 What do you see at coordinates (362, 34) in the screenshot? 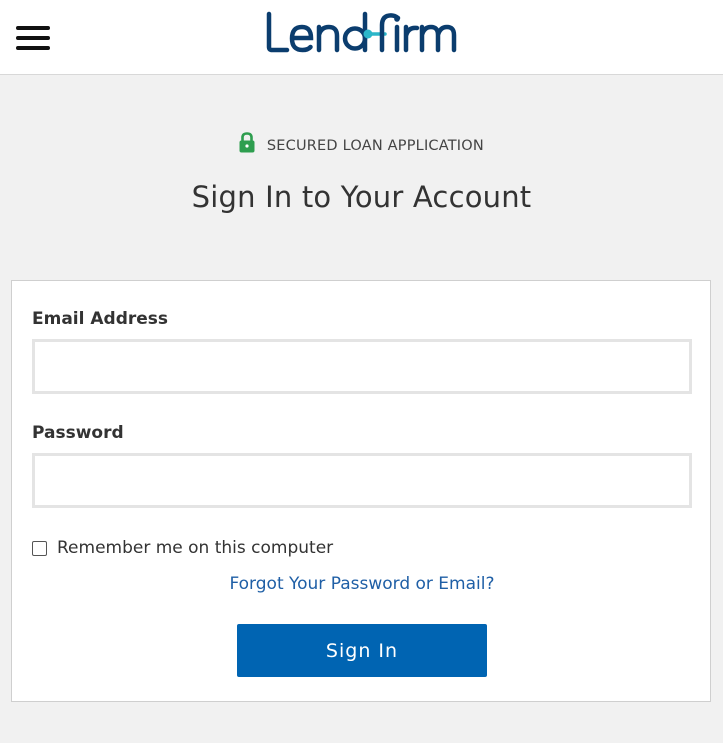
I see `lendfirm-logo` at bounding box center [362, 34].